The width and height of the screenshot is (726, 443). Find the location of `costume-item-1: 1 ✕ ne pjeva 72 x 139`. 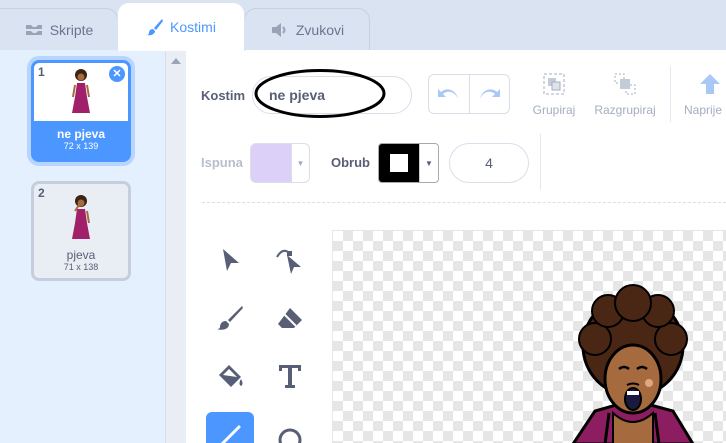

costume-item-1: 1 ✕ ne pjeva 72 x 139 is located at coordinates (81, 111).